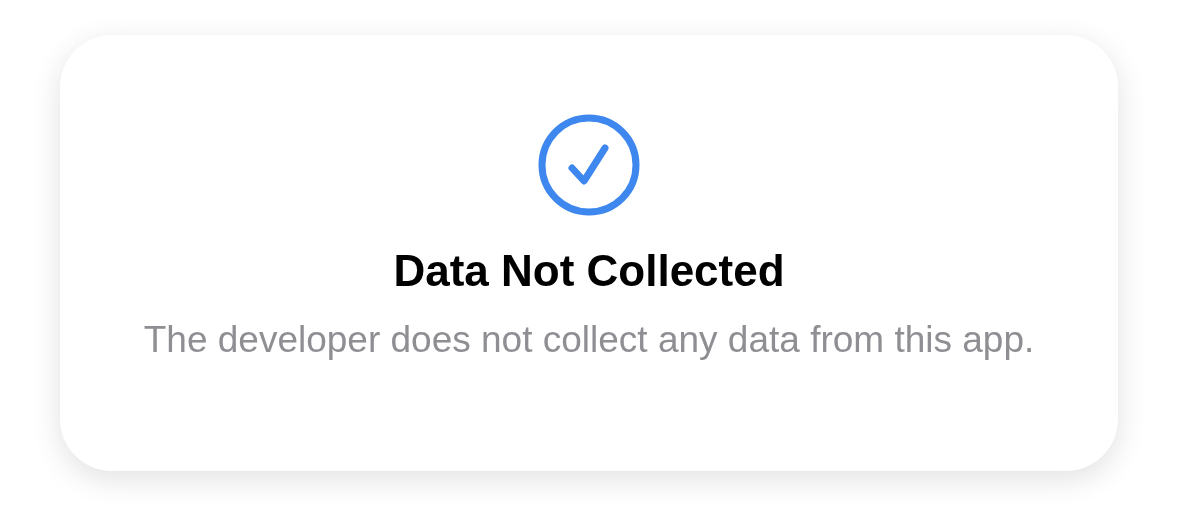 The width and height of the screenshot is (1179, 509). I want to click on title: Data Not Collected, so click(589, 271).